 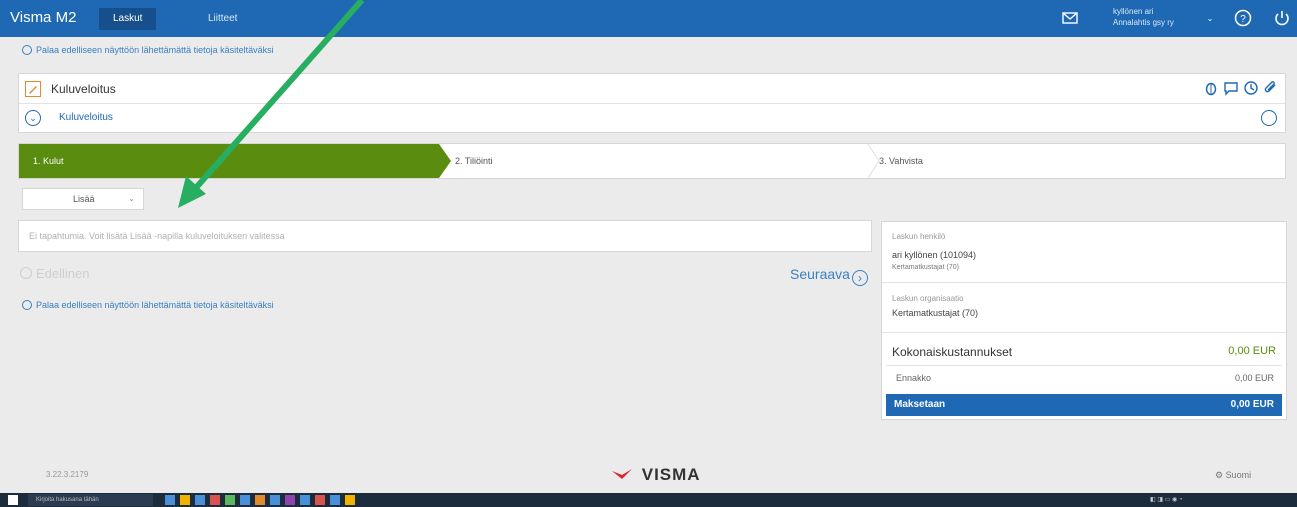 What do you see at coordinates (652, 161) in the screenshot?
I see `step-progress: 1. Kulut 2. Tiliöinti 3. Vahvista` at bounding box center [652, 161].